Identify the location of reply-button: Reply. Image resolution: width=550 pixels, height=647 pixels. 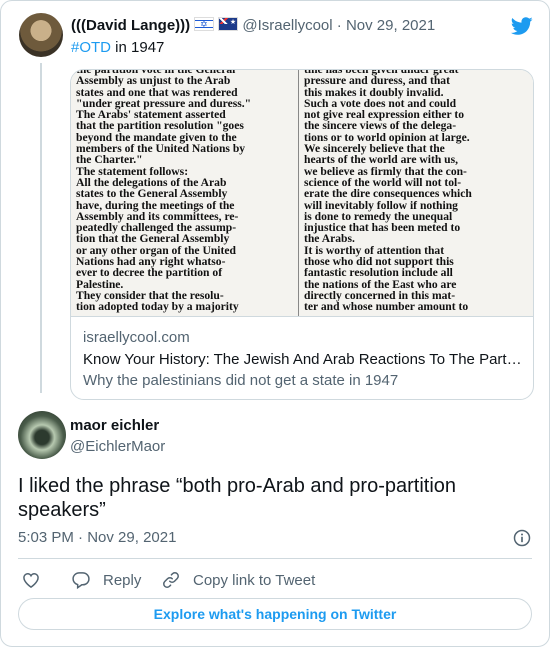
(106, 580).